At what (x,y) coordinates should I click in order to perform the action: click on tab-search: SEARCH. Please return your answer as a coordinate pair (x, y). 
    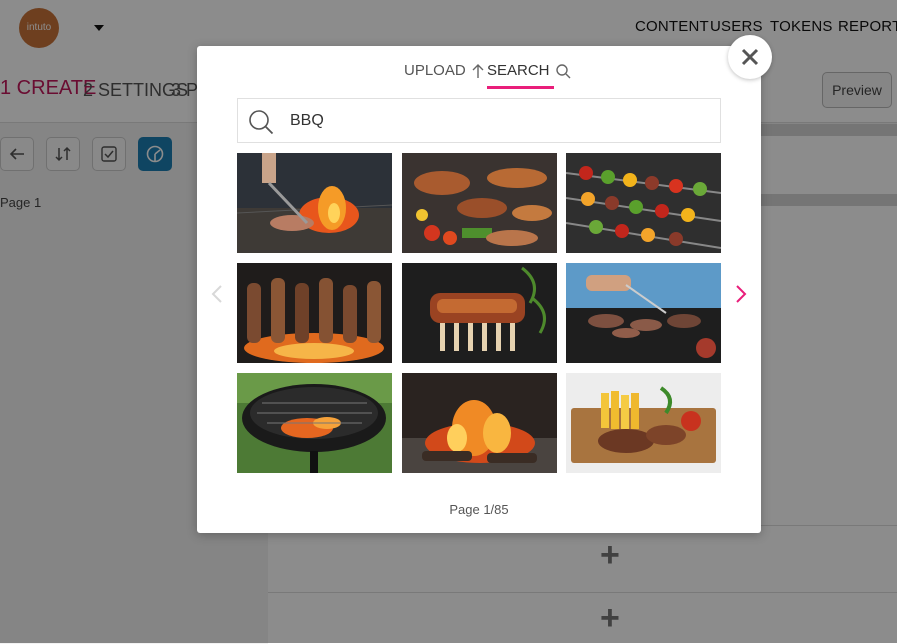
    Looking at the image, I should click on (529, 70).